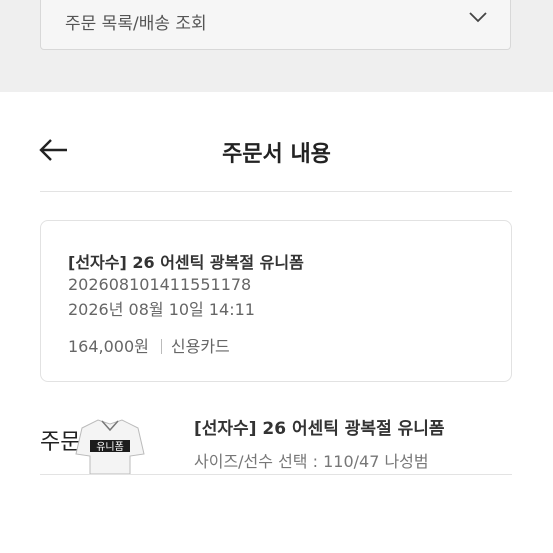 This screenshot has height=553, width=553. I want to click on order-product-title: [선자수] 26 어센틱 광복절 유니폼, so click(186, 262).